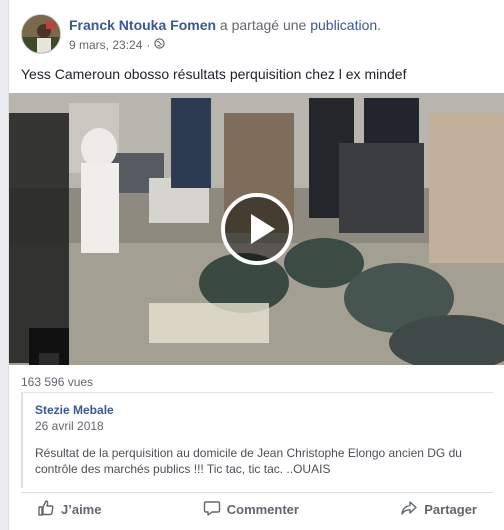  I want to click on share-arrow-icon, so click(409, 509).